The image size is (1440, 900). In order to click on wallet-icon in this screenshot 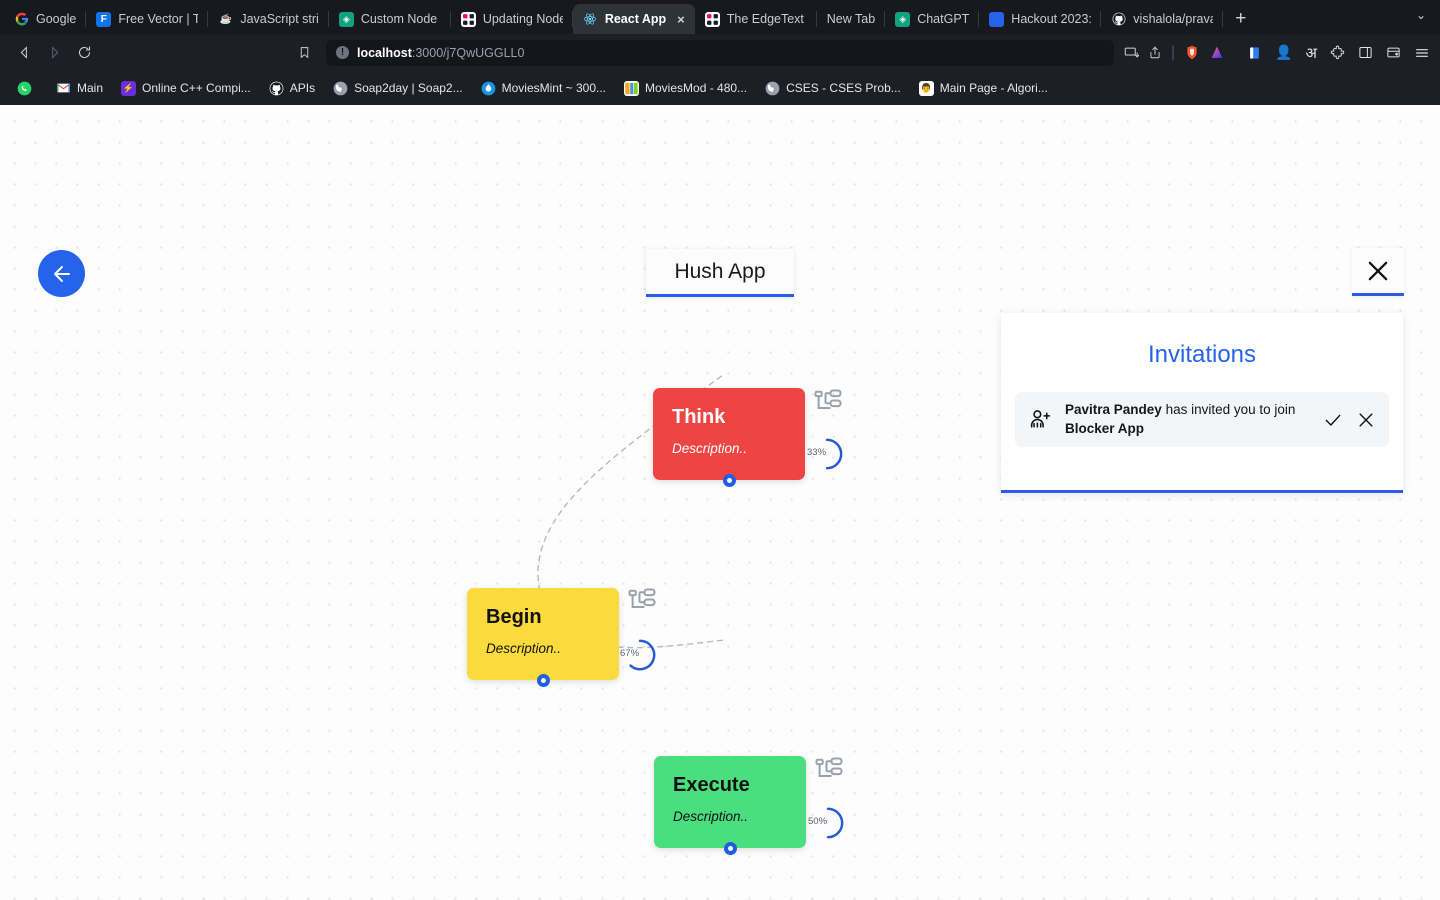, I will do `click(1393, 52)`.